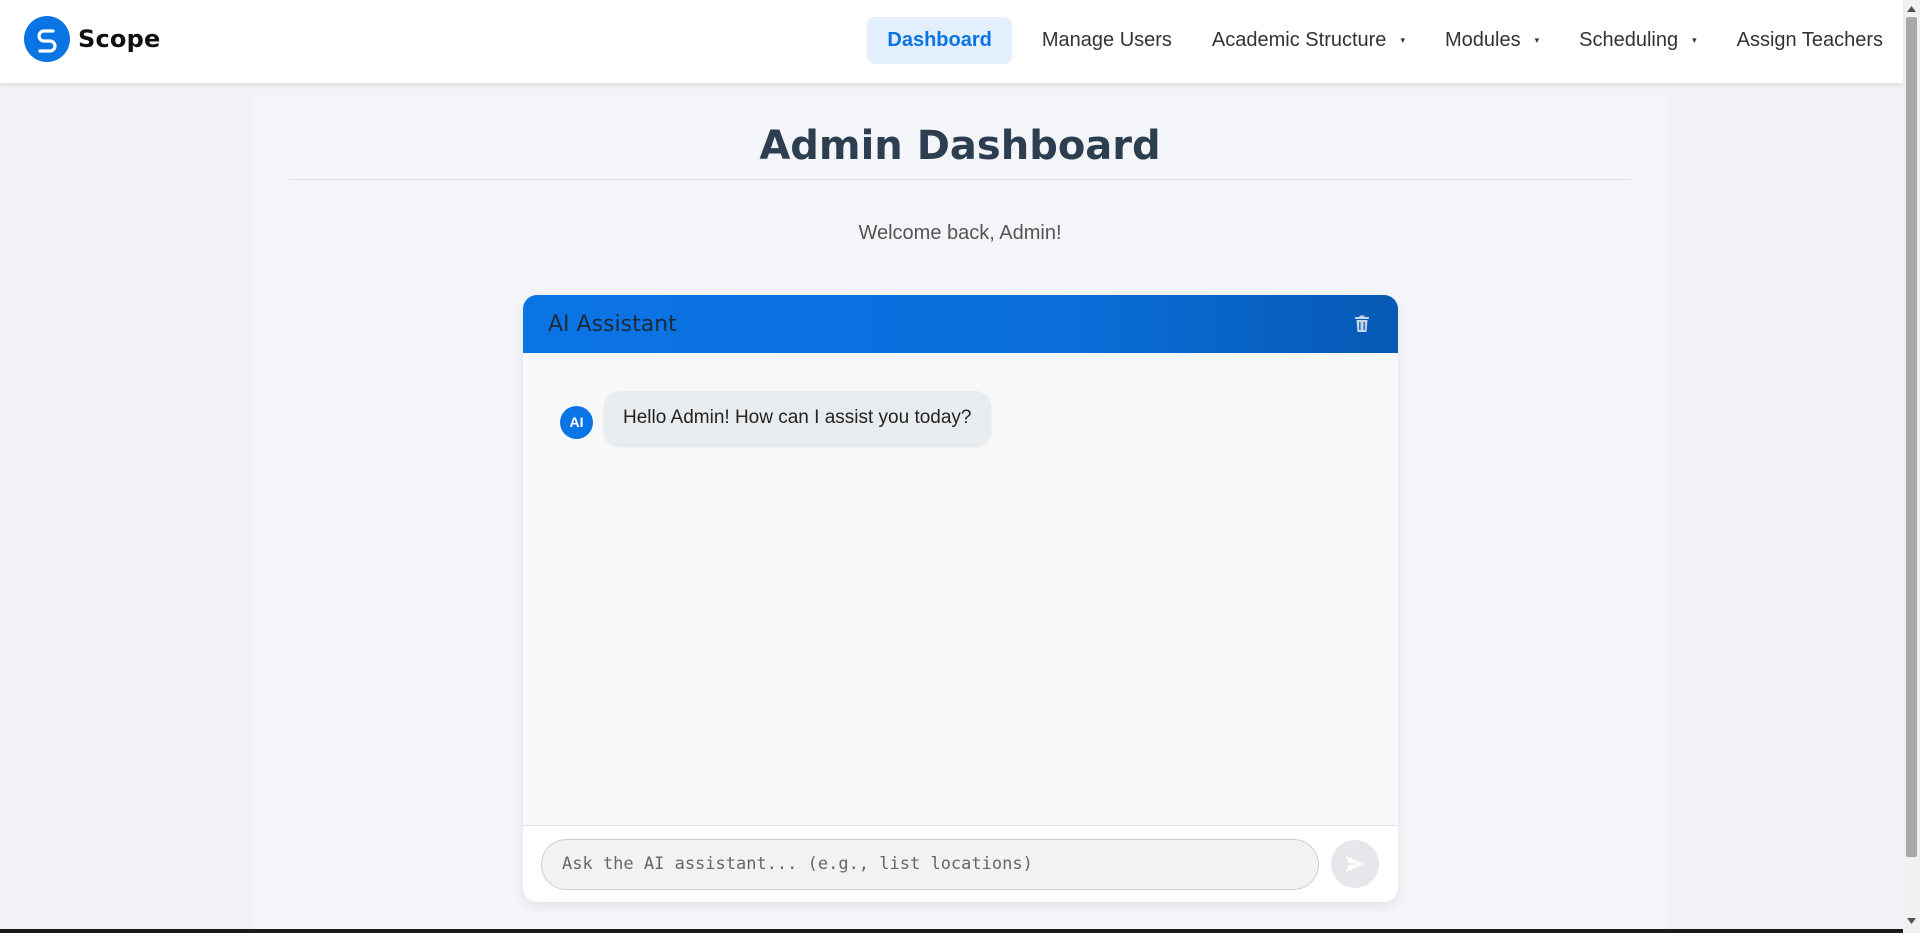 Image resolution: width=1920 pixels, height=933 pixels. I want to click on chat-input, so click(930, 864).